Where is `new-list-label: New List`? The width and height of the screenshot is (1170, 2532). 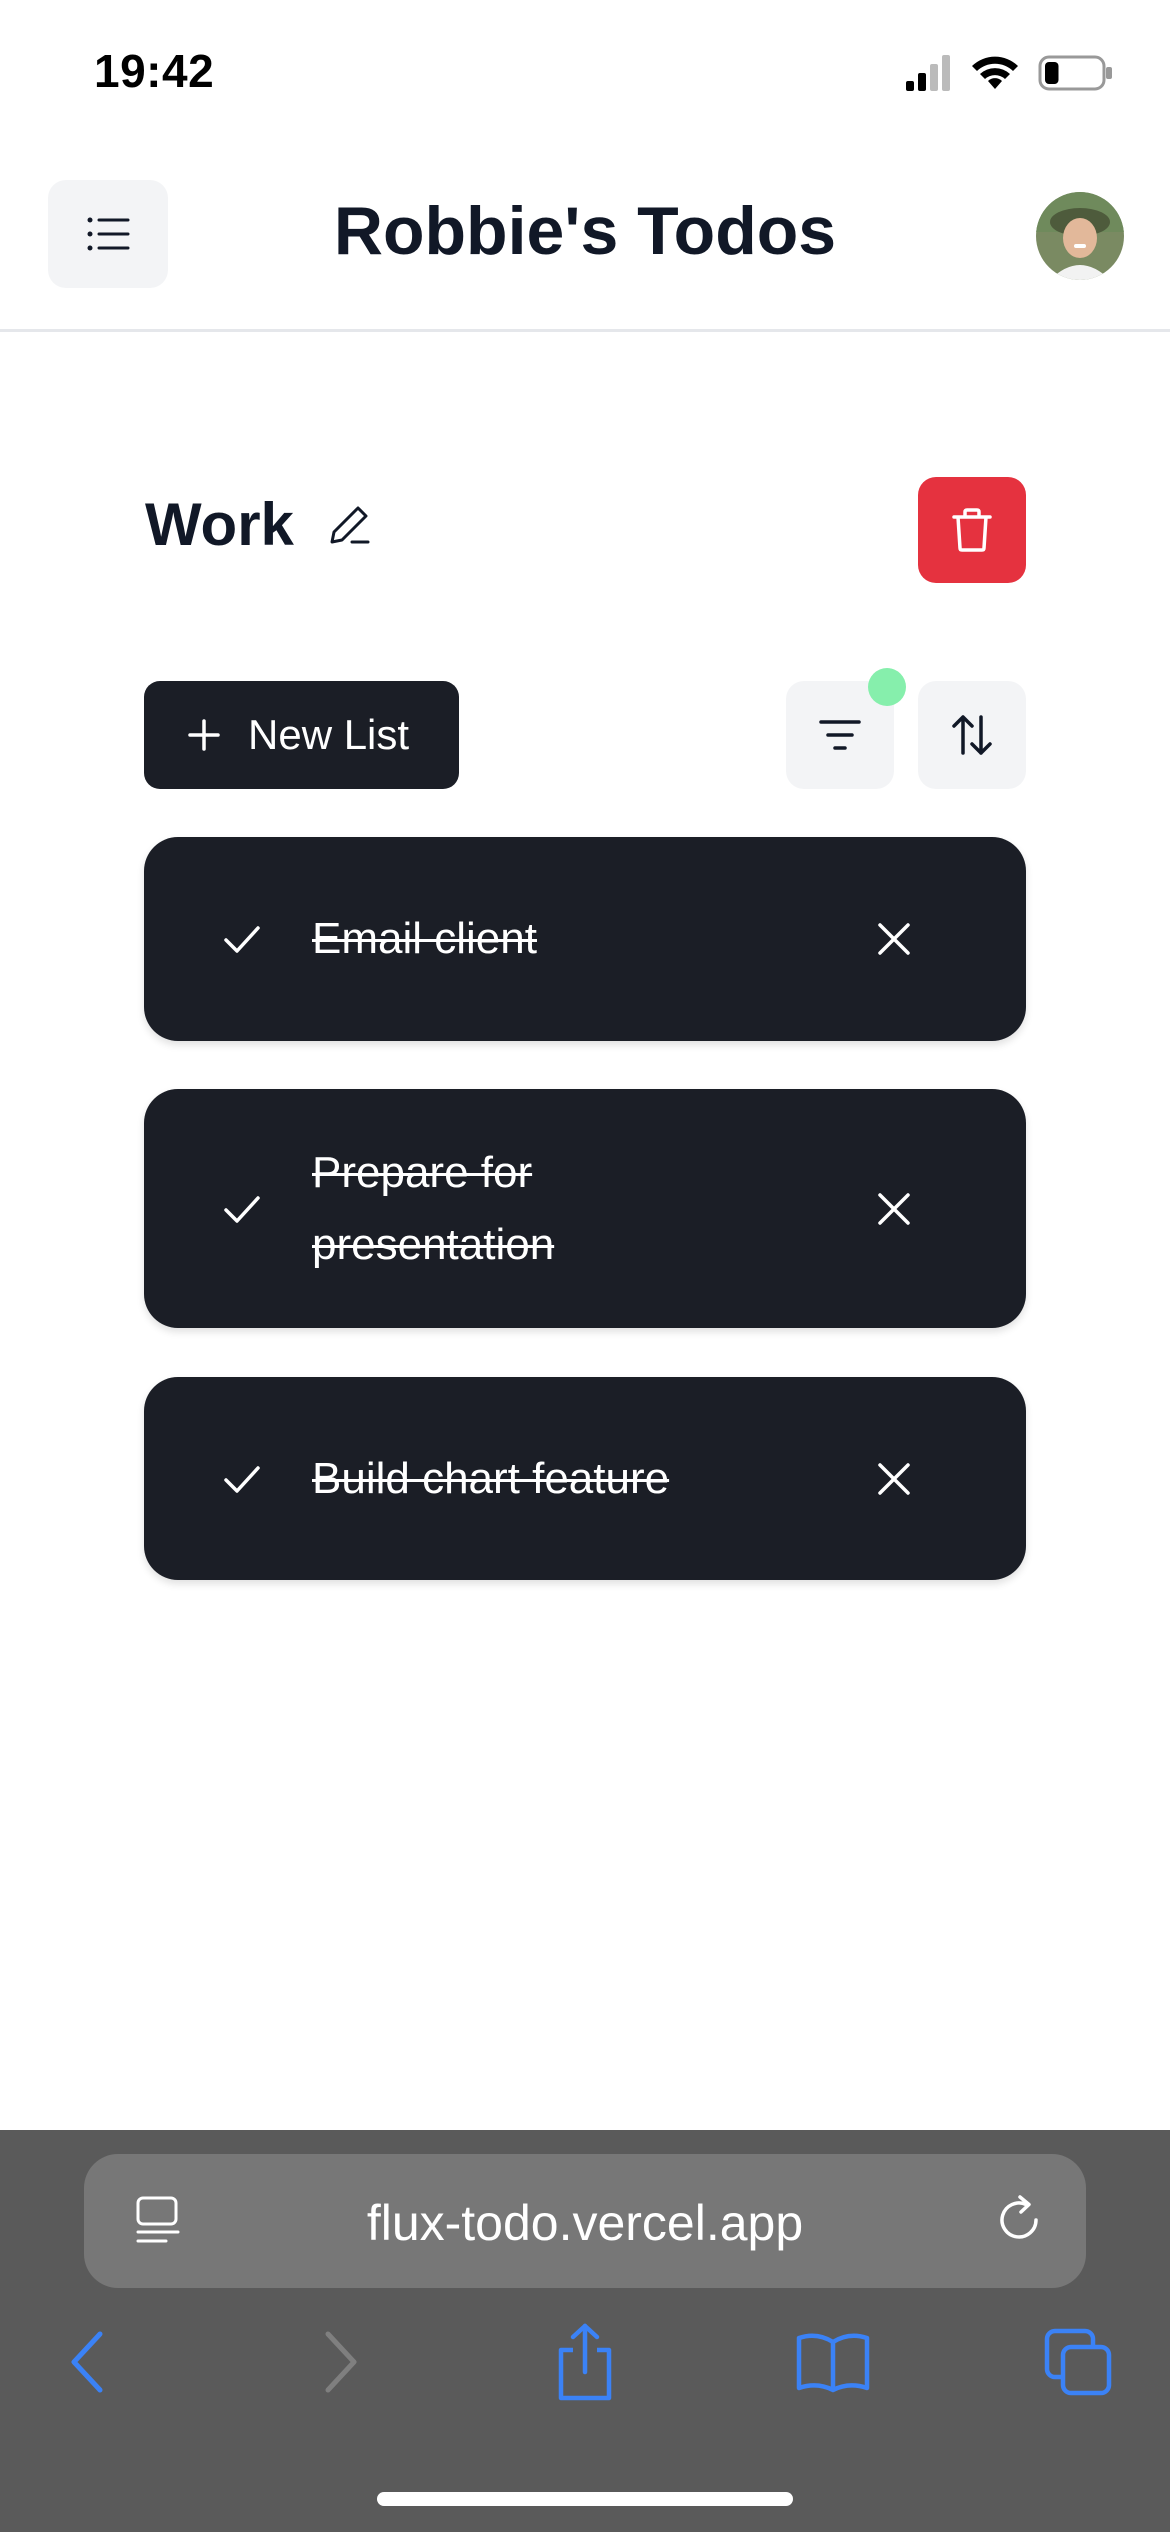
new-list-label: New List is located at coordinates (329, 734).